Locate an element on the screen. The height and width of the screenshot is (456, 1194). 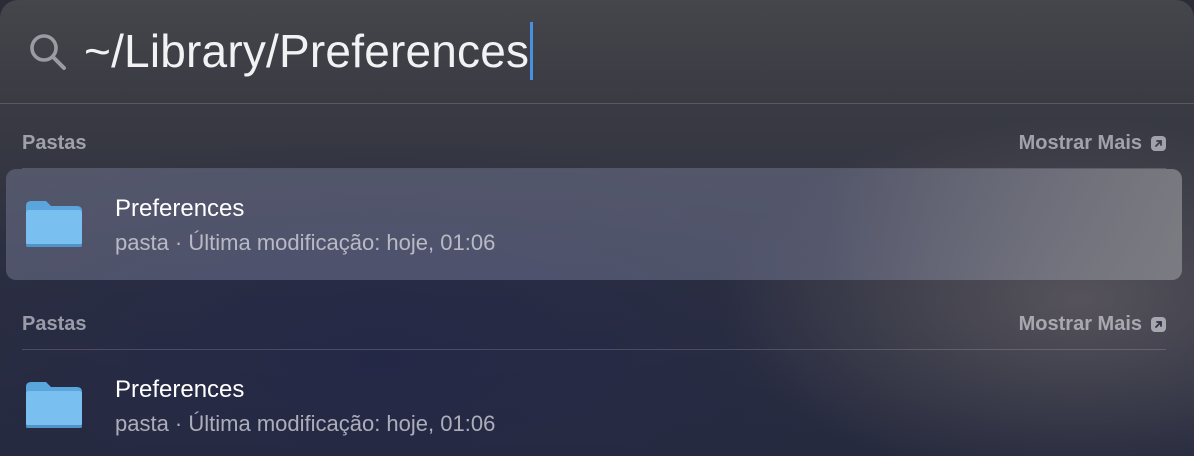
search-icon is located at coordinates (48, 52).